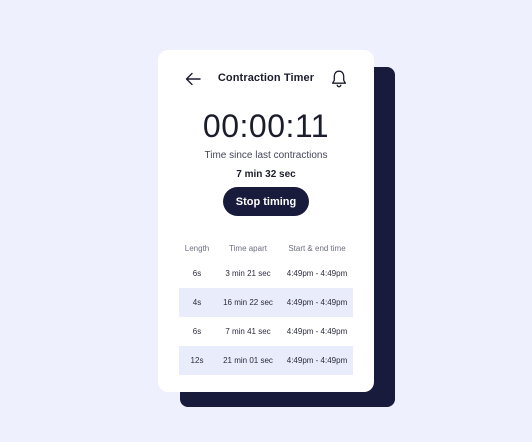 The height and width of the screenshot is (442, 532). I want to click on table-row: 4s 16 min 22 sec 4:49pm - 4:49pm, so click(266, 302).